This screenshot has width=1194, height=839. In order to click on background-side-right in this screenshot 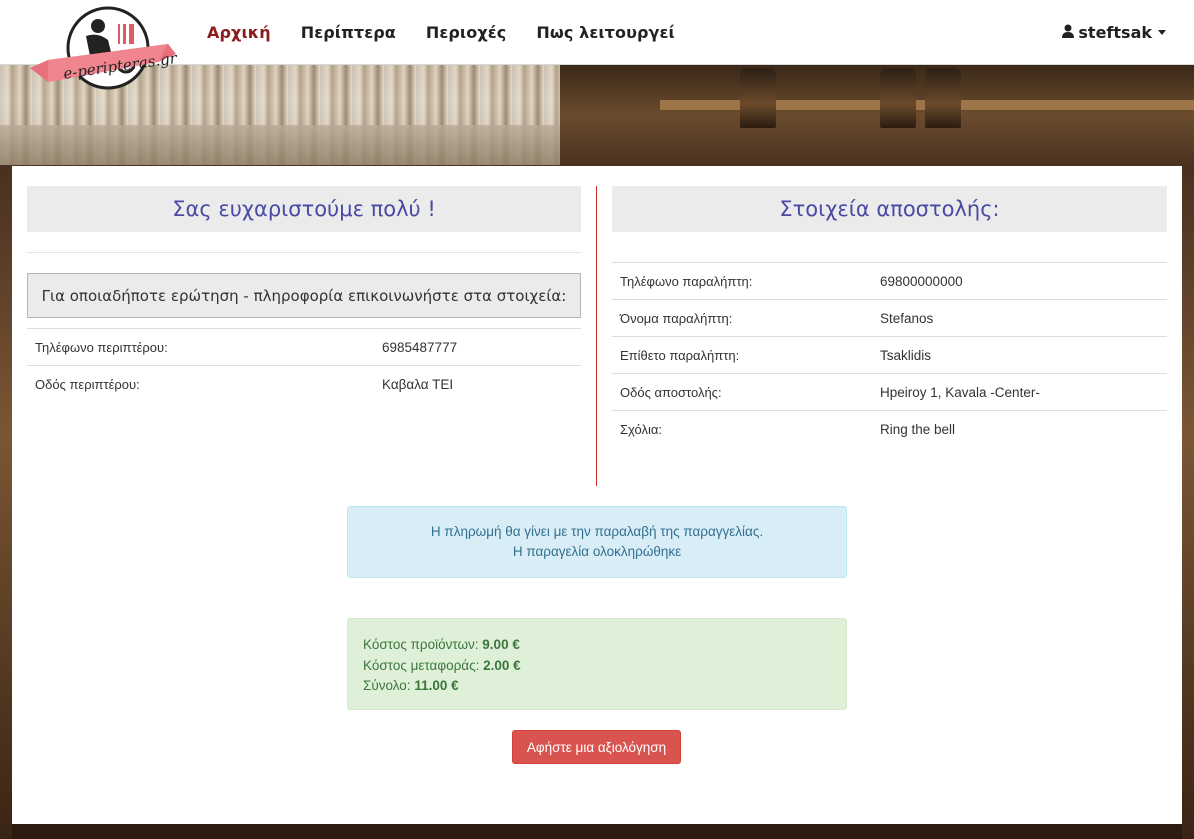, I will do `click(1188, 502)`.